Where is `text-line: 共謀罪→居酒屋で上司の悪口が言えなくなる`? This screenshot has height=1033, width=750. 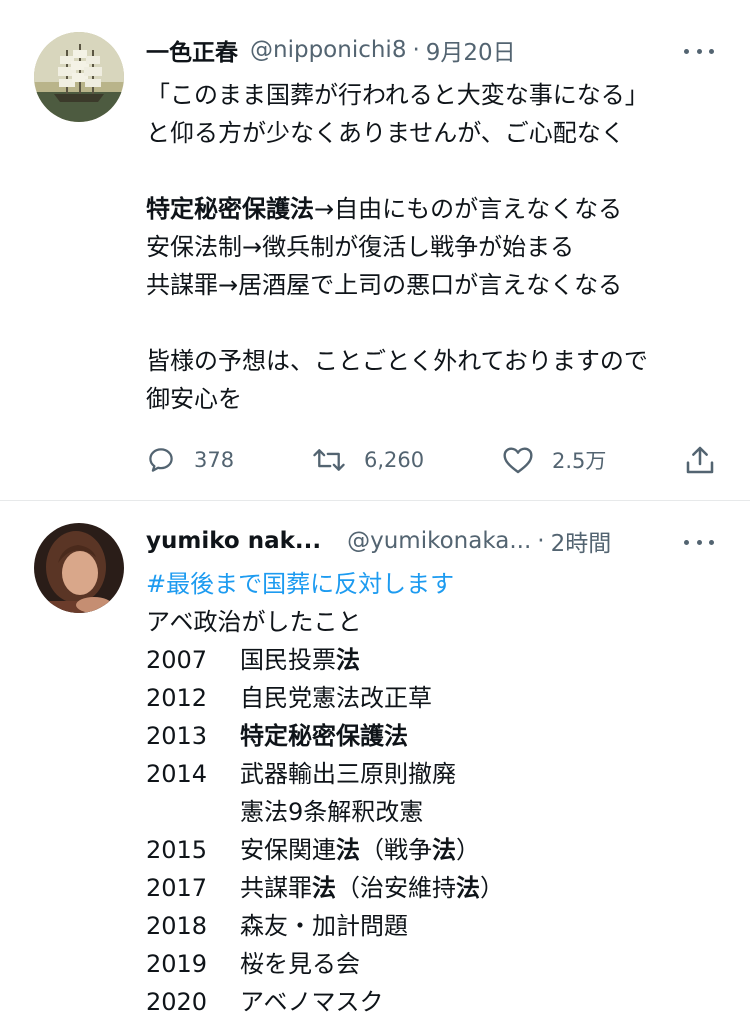 text-line: 共謀罪→居酒屋で上司の悪口が言えなくなる is located at coordinates (397, 285).